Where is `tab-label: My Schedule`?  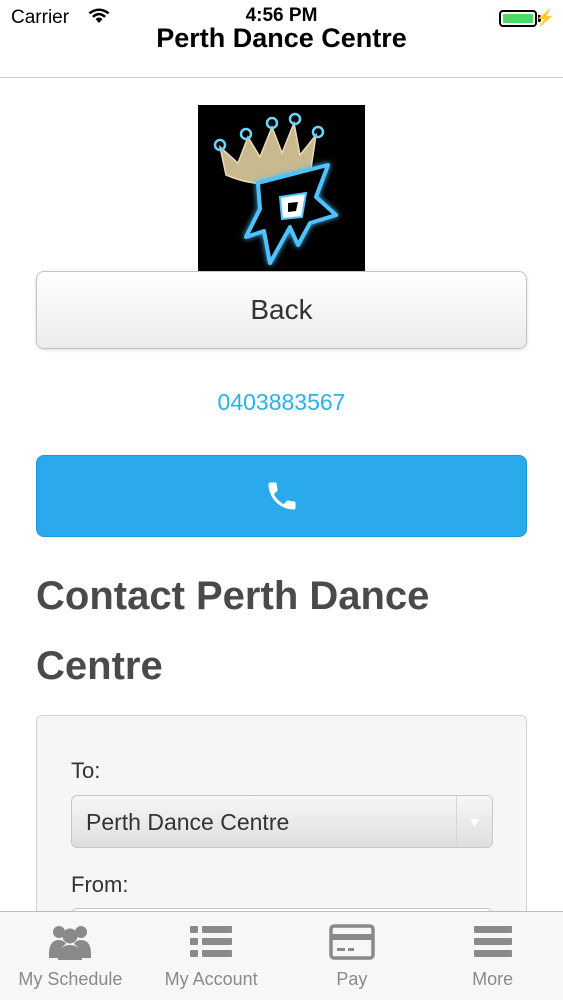 tab-label: My Schedule is located at coordinates (70, 979).